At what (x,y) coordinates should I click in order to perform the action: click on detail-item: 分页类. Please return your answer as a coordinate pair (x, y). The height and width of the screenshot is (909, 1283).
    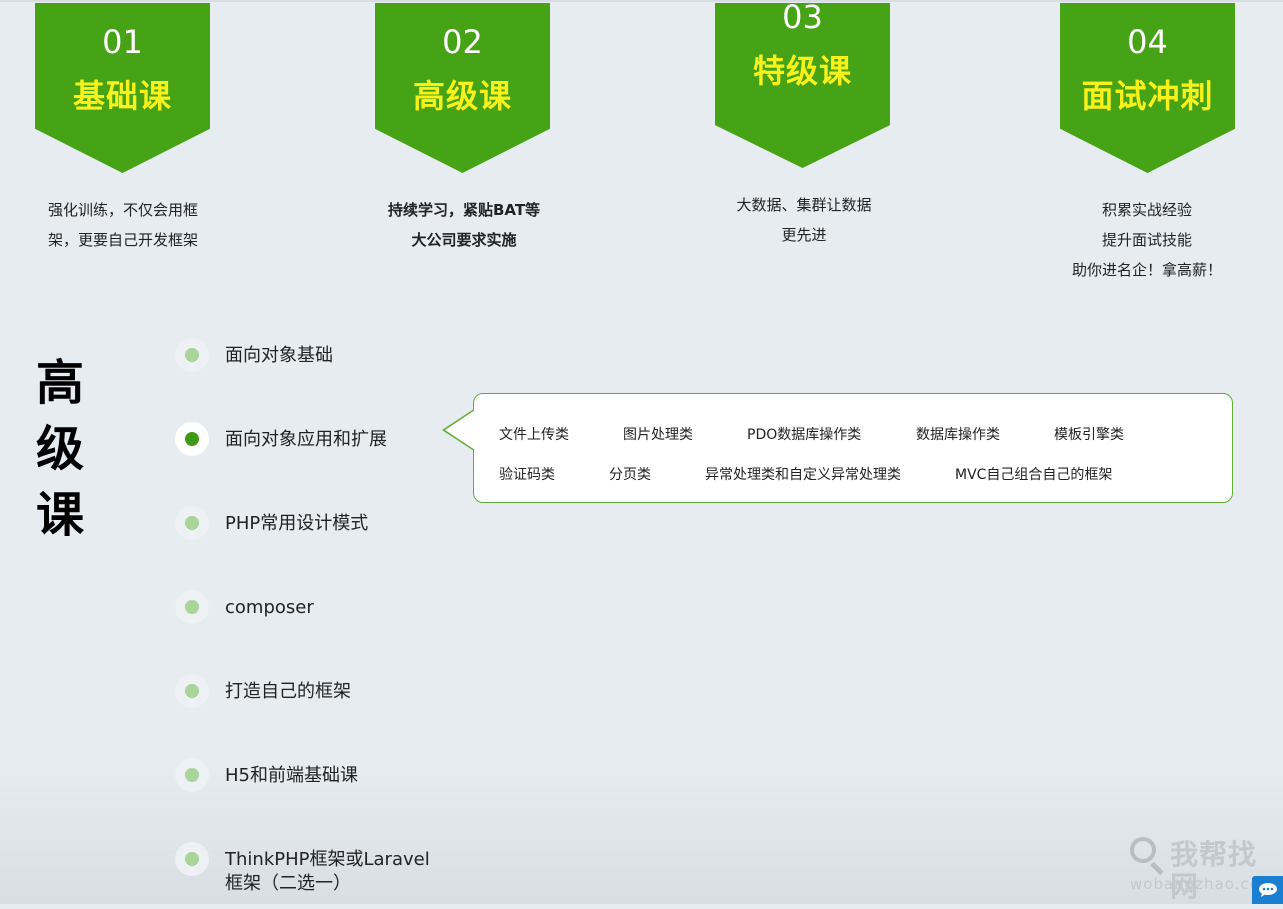
    Looking at the image, I should click on (630, 475).